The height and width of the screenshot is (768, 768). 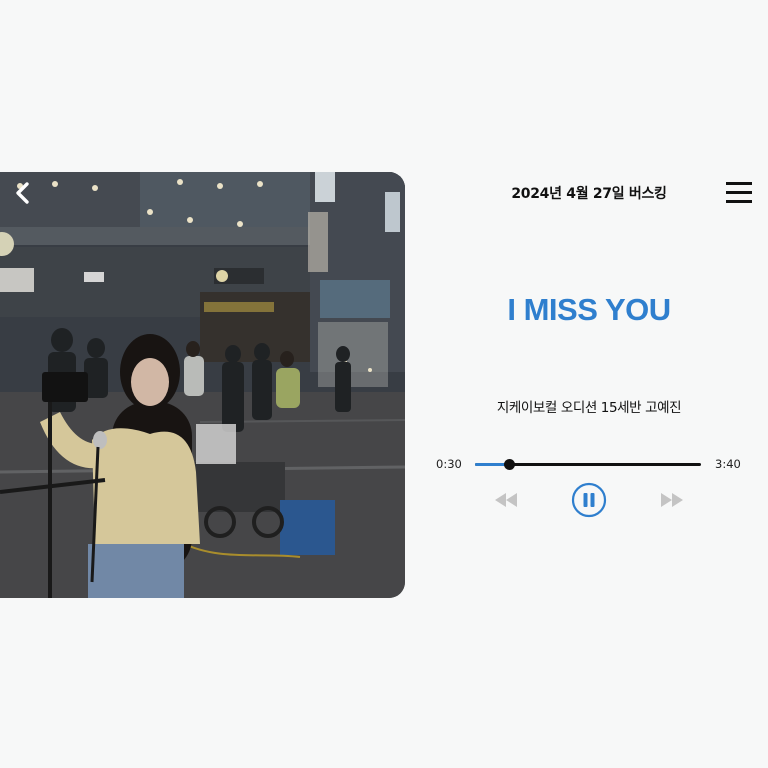 I want to click on fast-forward-icon, so click(x=672, y=500).